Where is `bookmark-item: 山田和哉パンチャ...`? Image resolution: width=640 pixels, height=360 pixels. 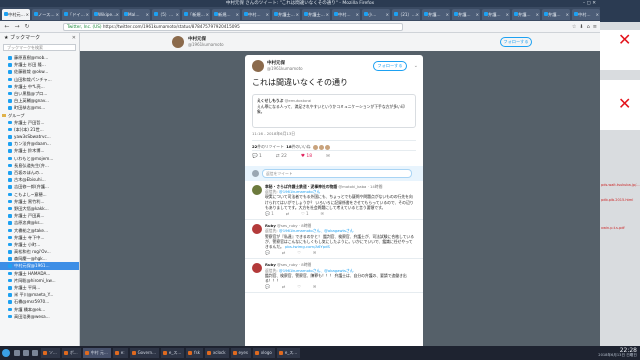 bookmark-item: 山田和哉パンチャ... is located at coordinates (39, 79).